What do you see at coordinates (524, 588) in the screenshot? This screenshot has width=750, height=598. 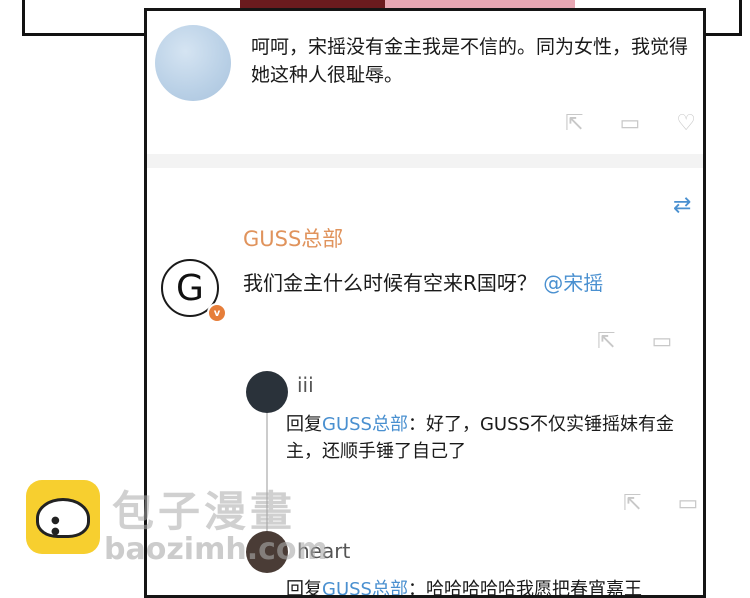 I see `reply-body: ：哈哈哈哈哈我愿把春宵嘉王` at bounding box center [524, 588].